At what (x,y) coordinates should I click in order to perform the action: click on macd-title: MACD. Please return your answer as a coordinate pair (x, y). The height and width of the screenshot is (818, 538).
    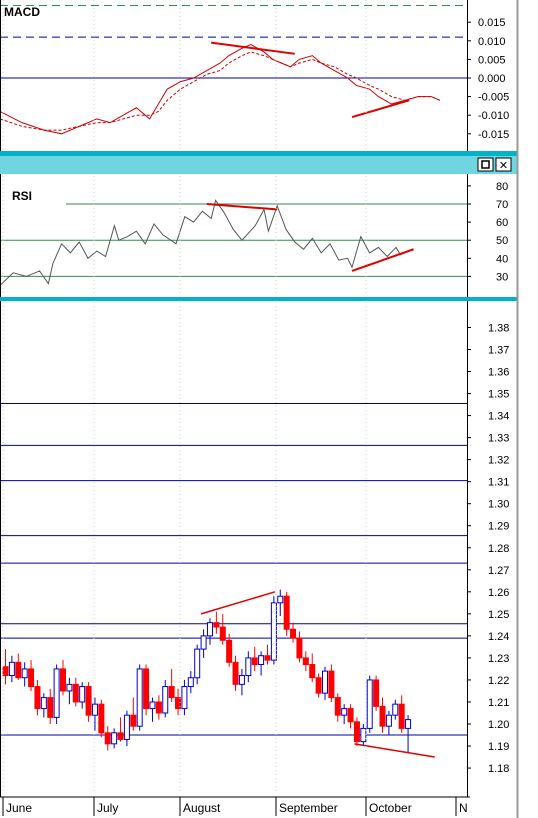
    Looking at the image, I should click on (22, 12).